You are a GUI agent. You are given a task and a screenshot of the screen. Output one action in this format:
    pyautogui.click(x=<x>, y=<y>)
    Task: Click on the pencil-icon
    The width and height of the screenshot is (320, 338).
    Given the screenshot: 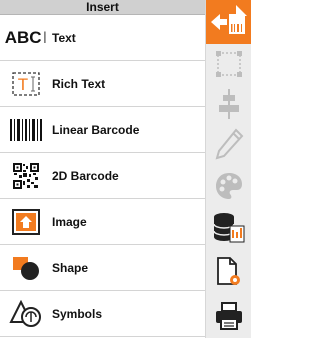 What is the action you would take?
    pyautogui.click(x=229, y=144)
    